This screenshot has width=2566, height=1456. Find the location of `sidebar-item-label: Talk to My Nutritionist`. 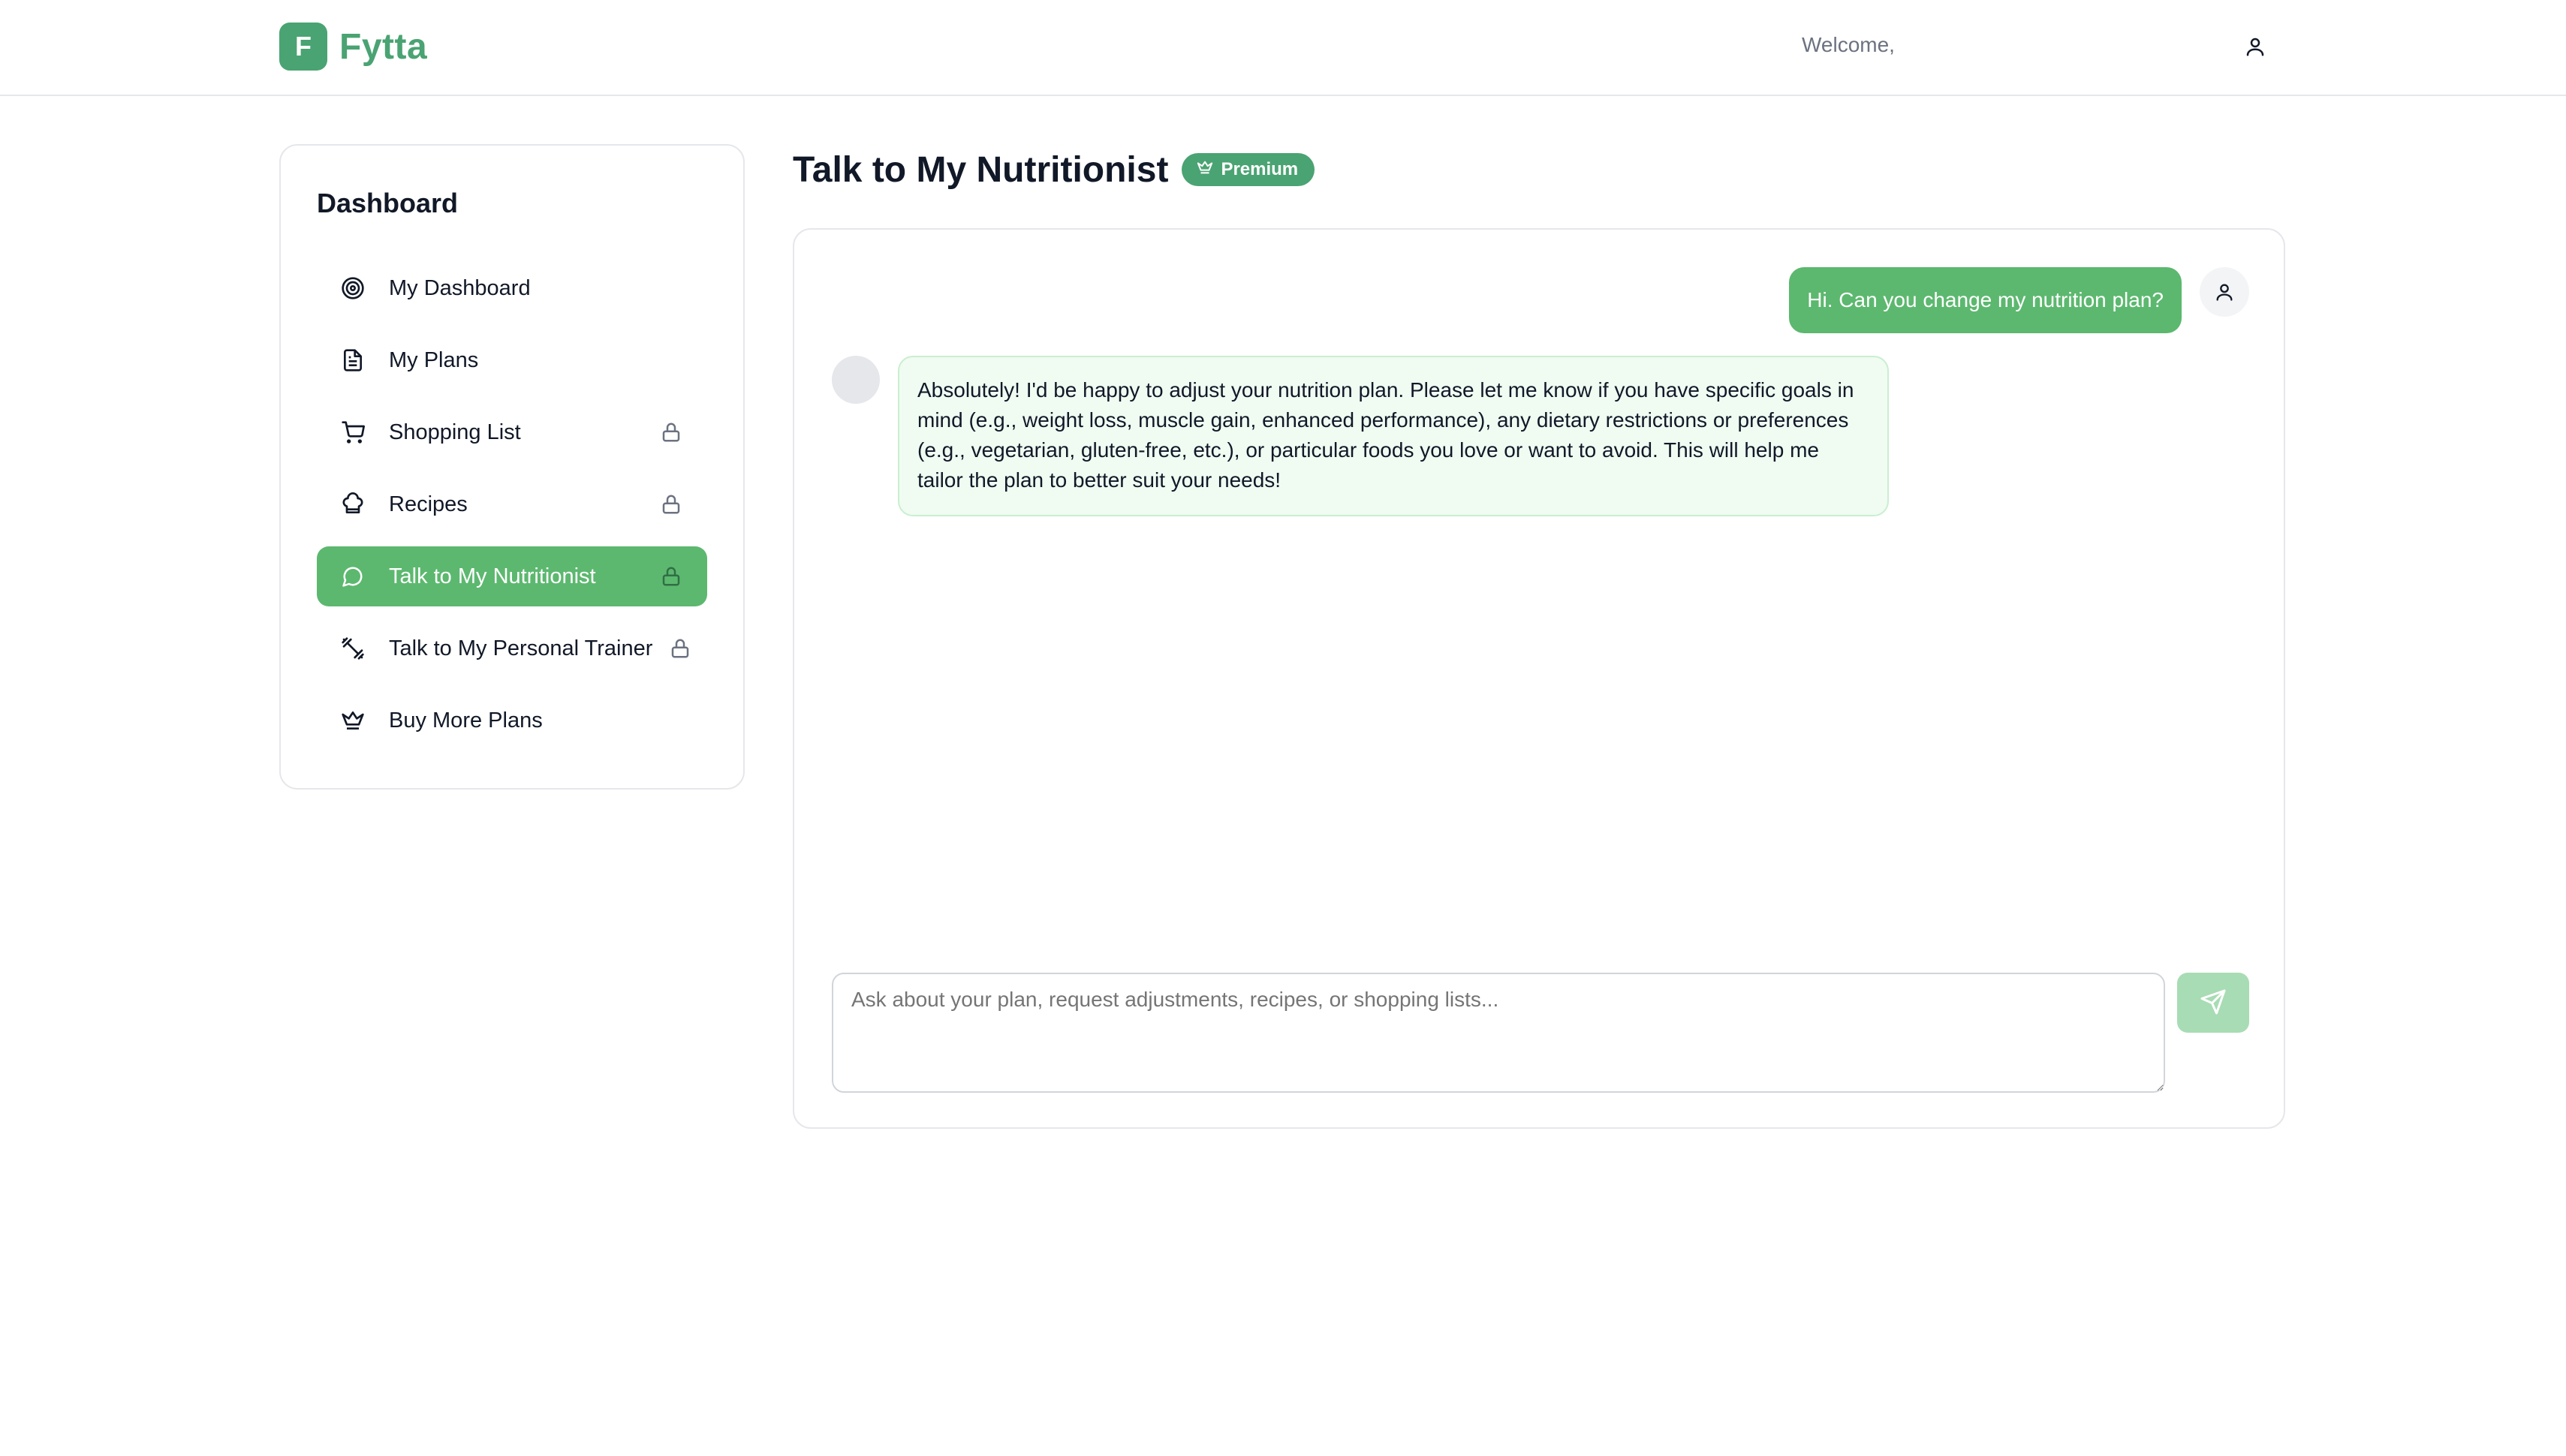

sidebar-item-label: Talk to My Nutritionist is located at coordinates (492, 576).